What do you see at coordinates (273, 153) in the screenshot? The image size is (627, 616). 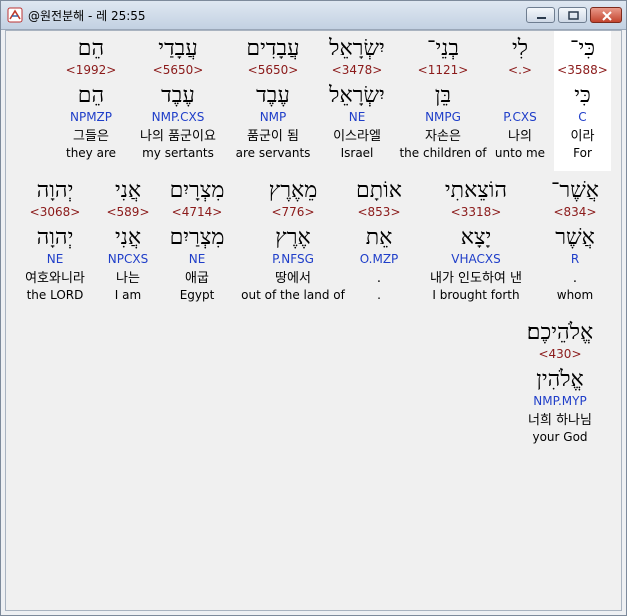 I see `english-gloss: are servants` at bounding box center [273, 153].